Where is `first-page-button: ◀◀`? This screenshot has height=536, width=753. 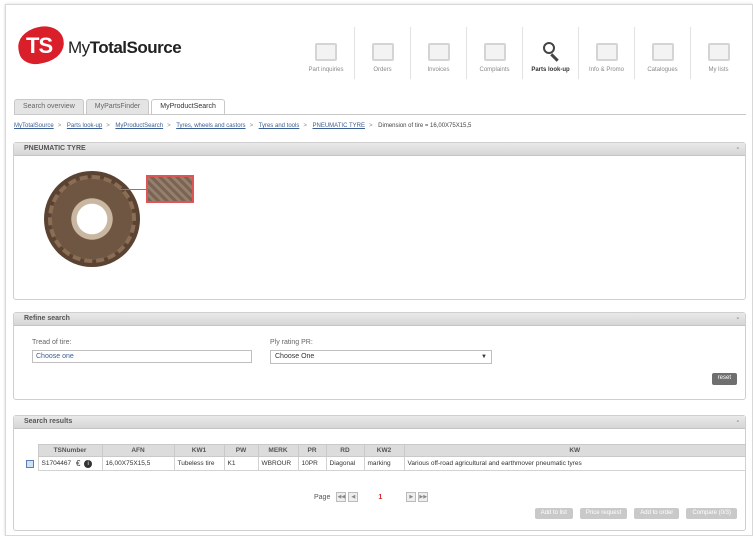 first-page-button: ◀◀ is located at coordinates (341, 497).